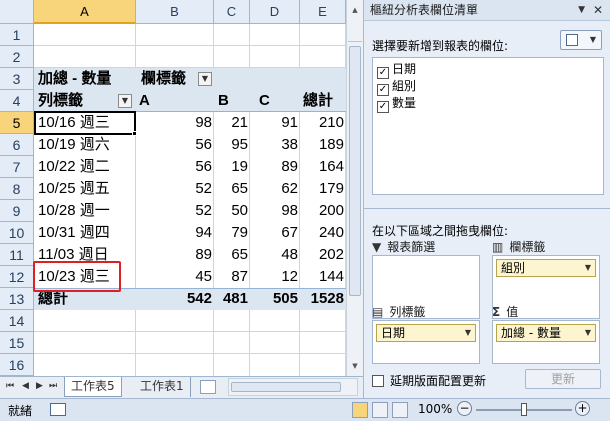 The image size is (610, 421). I want to click on row-header-16: 16, so click(17, 365).